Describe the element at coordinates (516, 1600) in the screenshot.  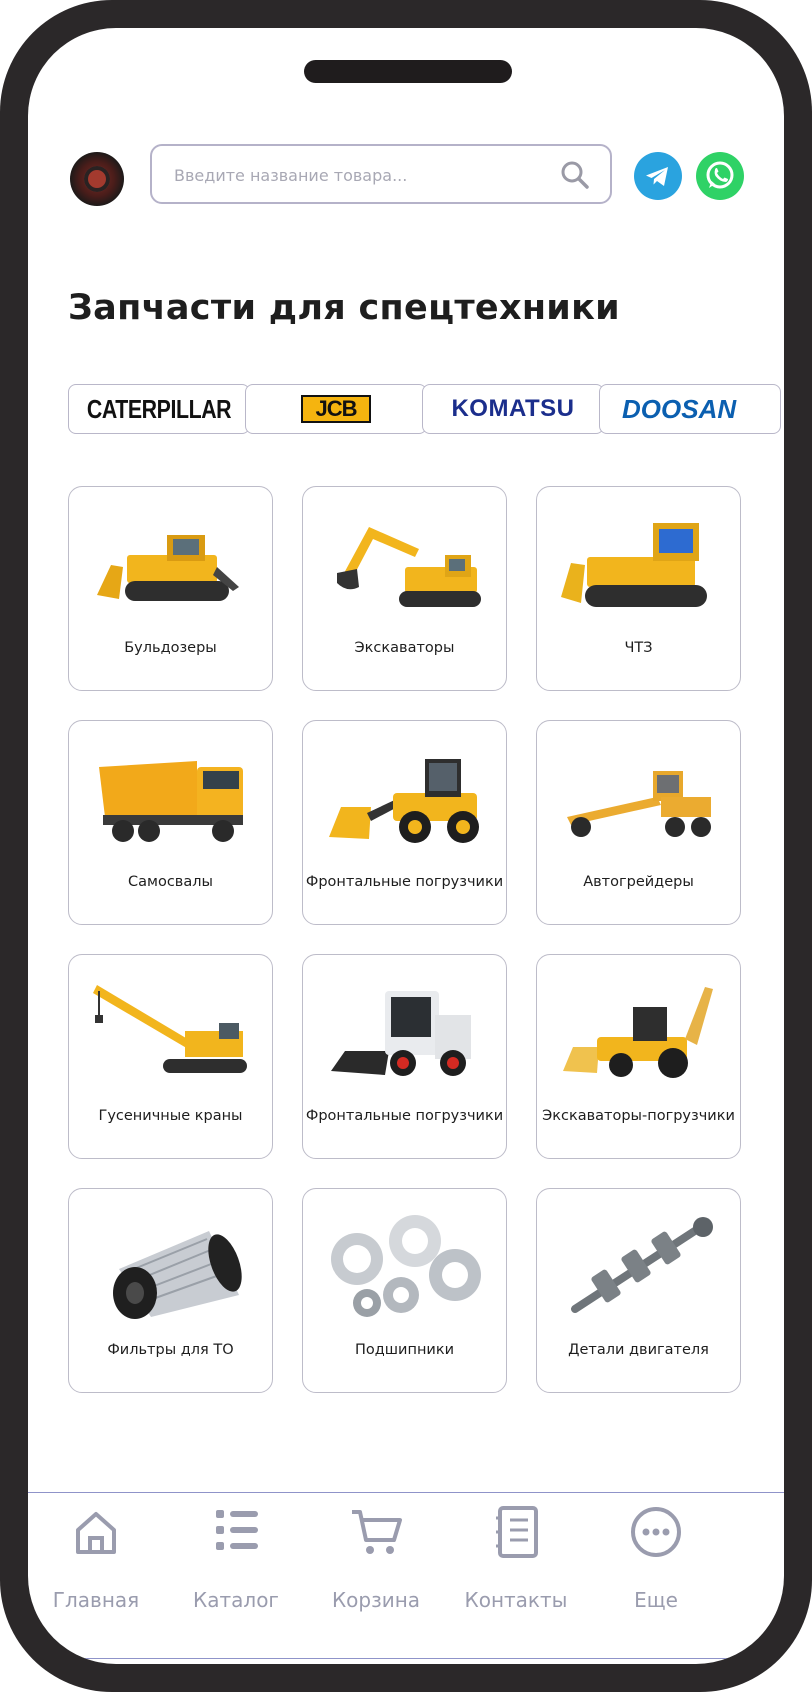
I see `nav-label: Контакты` at that location.